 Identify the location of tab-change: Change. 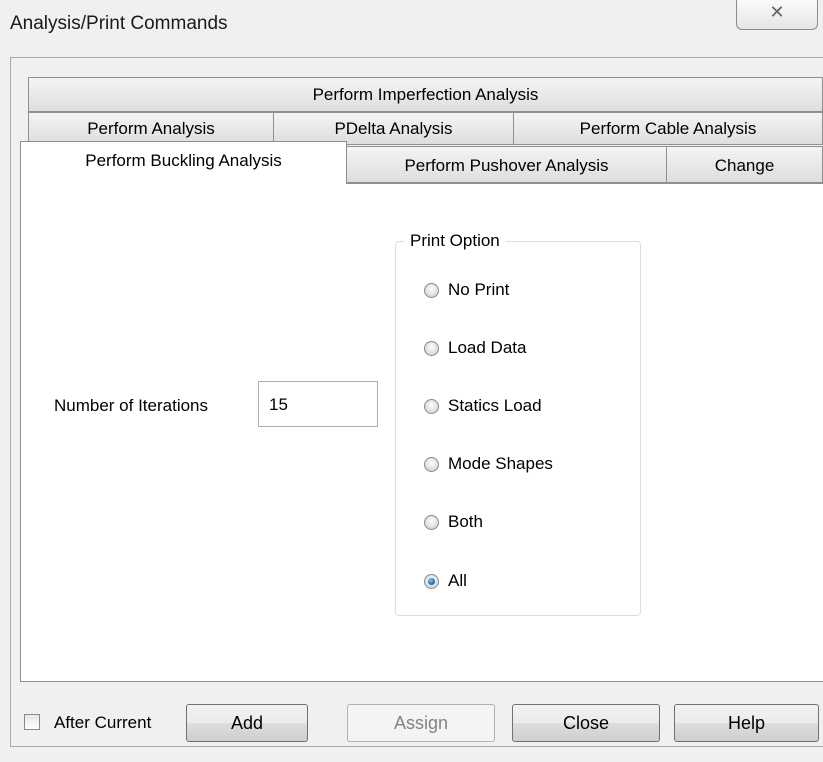
(744, 164).